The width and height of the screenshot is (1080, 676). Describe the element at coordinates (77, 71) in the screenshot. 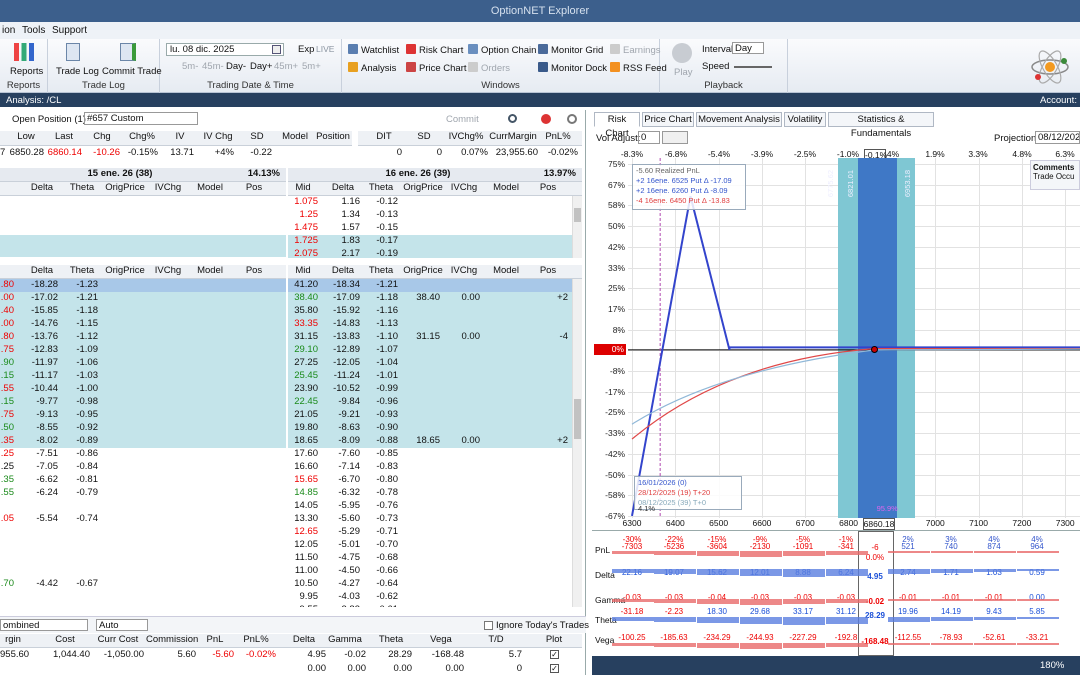

I see `trade-log-button: Trade Log` at that location.